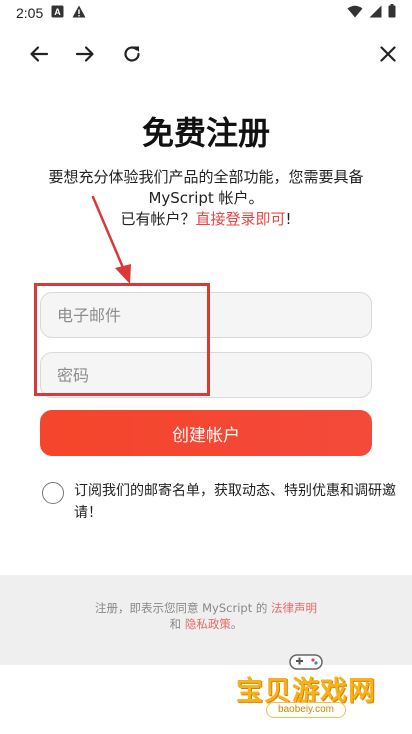  I want to click on password-input, so click(206, 375).